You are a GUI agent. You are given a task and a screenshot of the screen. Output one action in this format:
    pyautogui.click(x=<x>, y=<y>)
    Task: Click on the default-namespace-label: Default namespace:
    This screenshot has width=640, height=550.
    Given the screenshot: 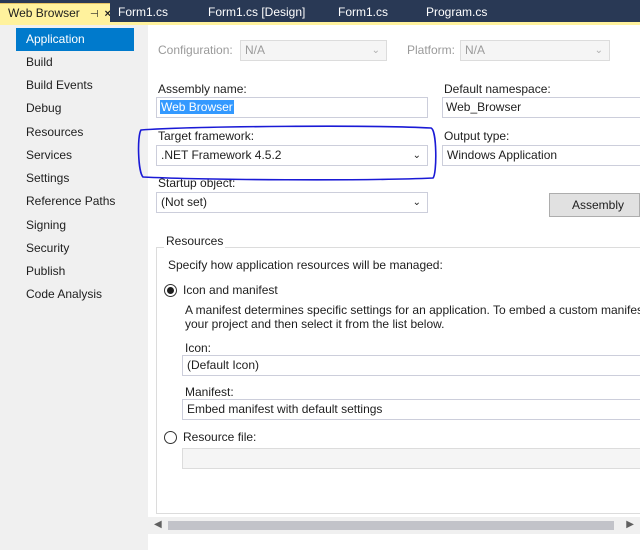 What is the action you would take?
    pyautogui.click(x=497, y=89)
    